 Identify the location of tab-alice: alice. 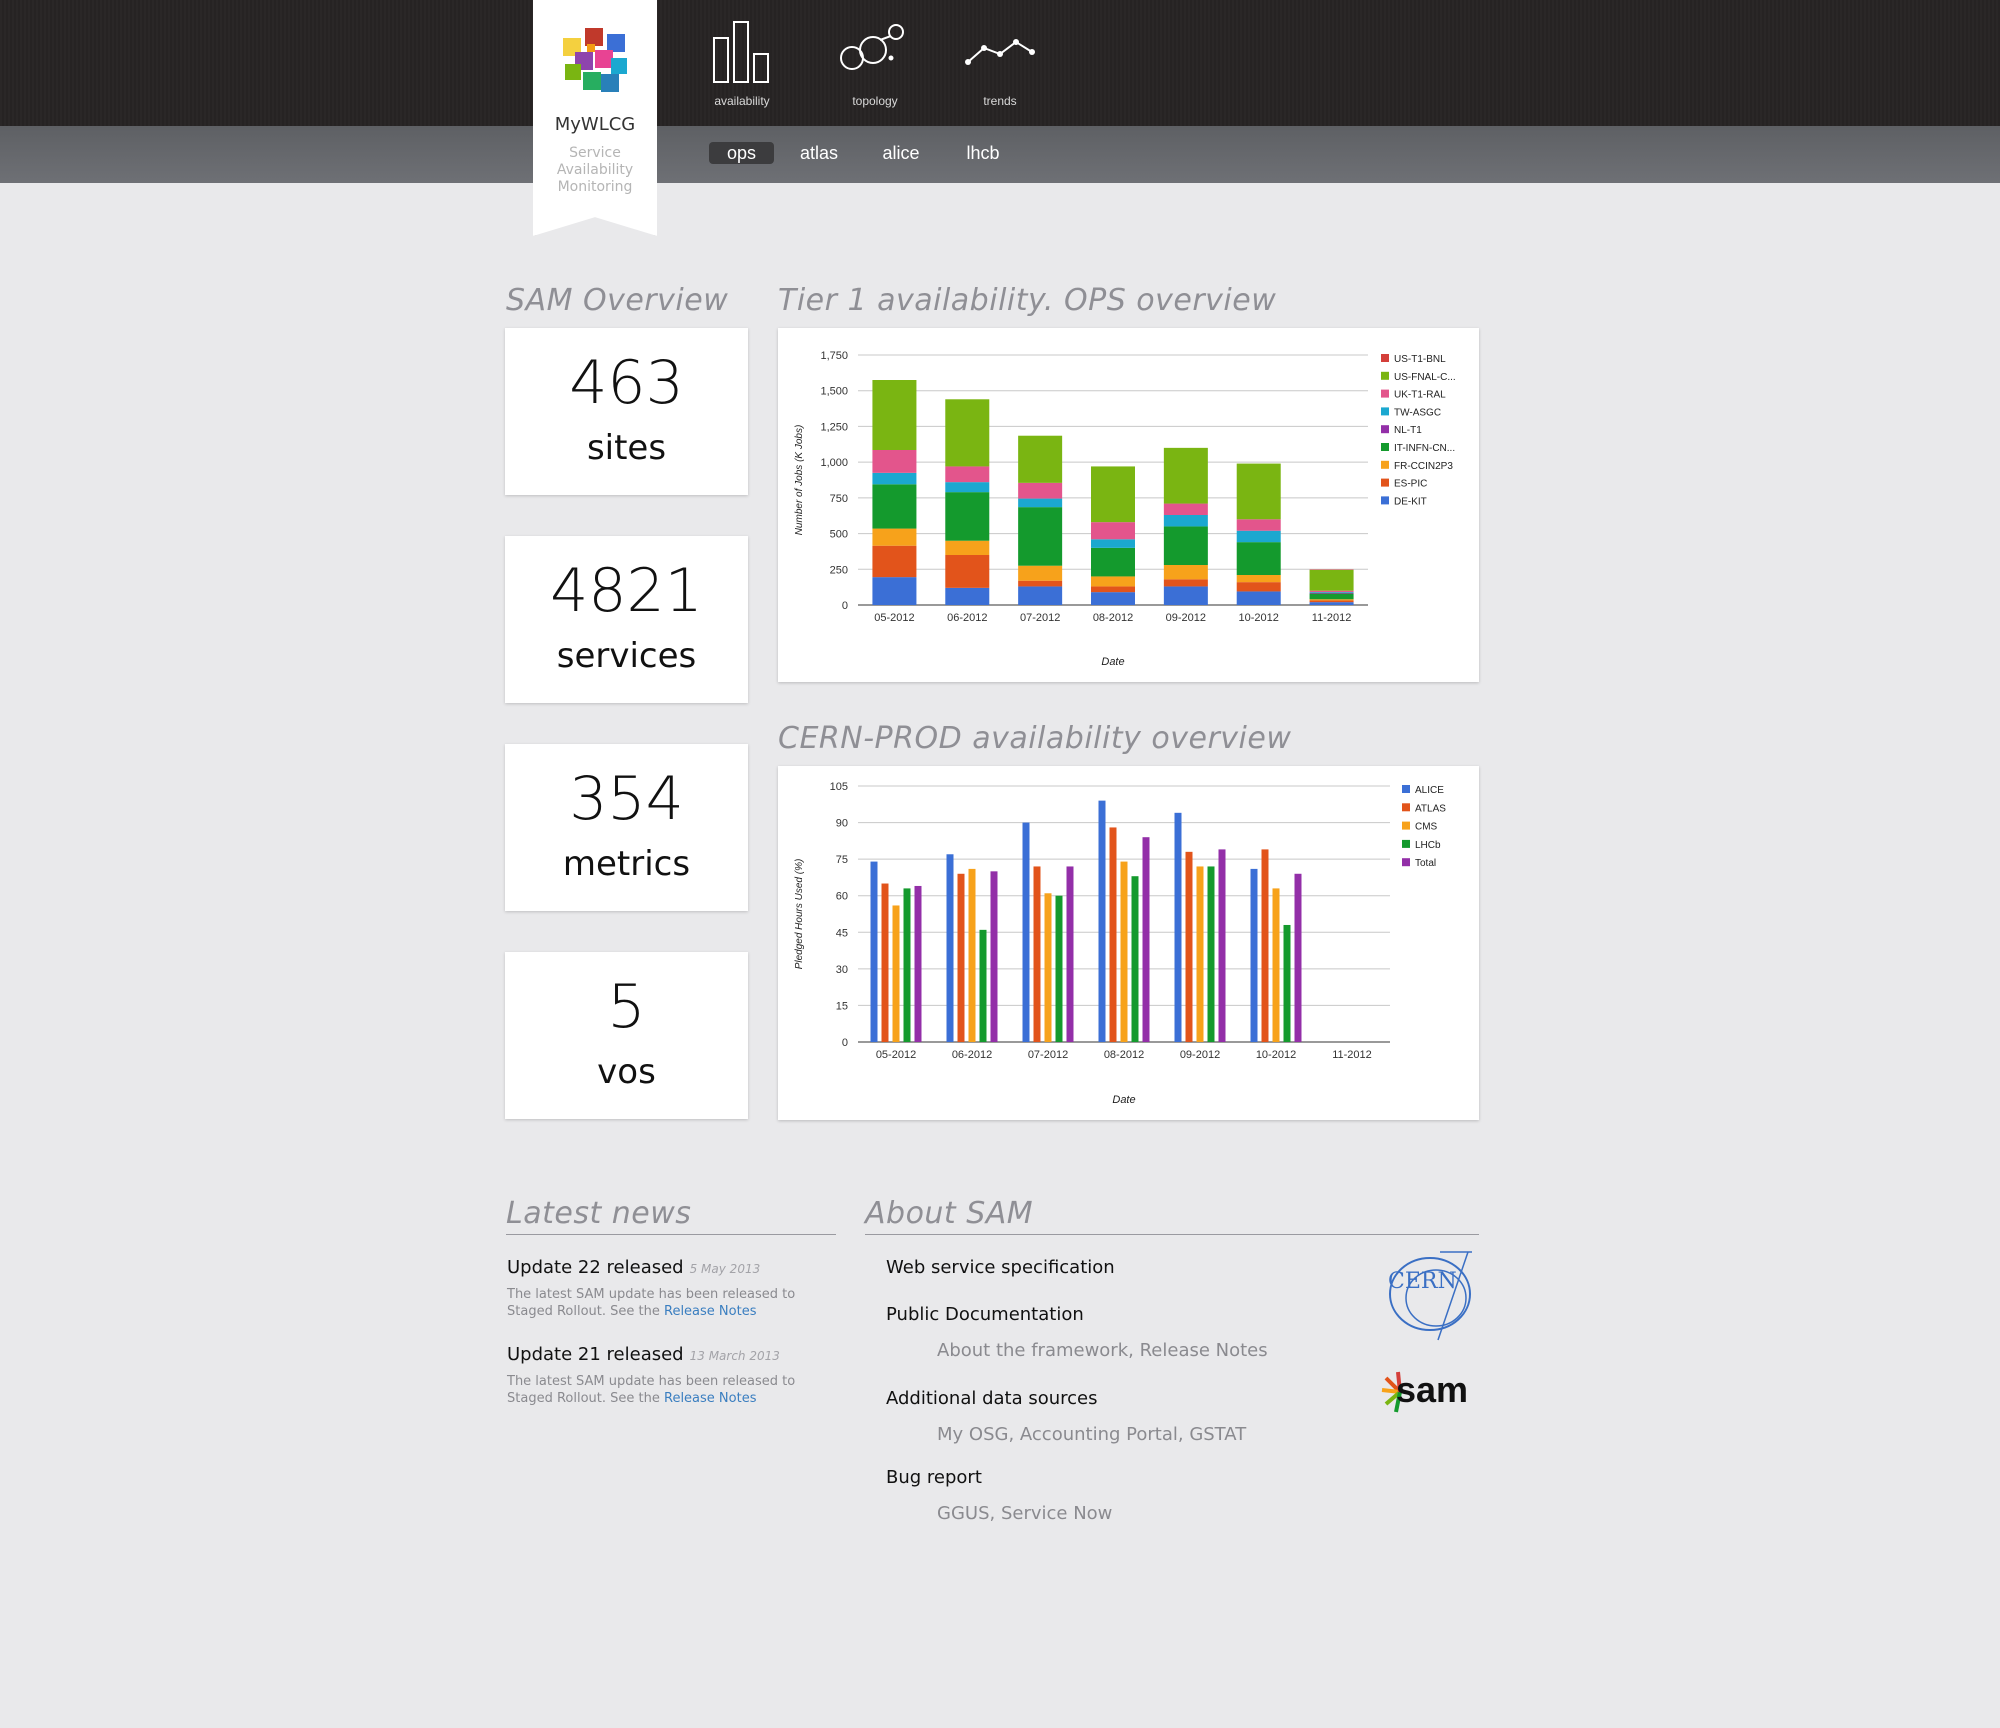
(901, 153).